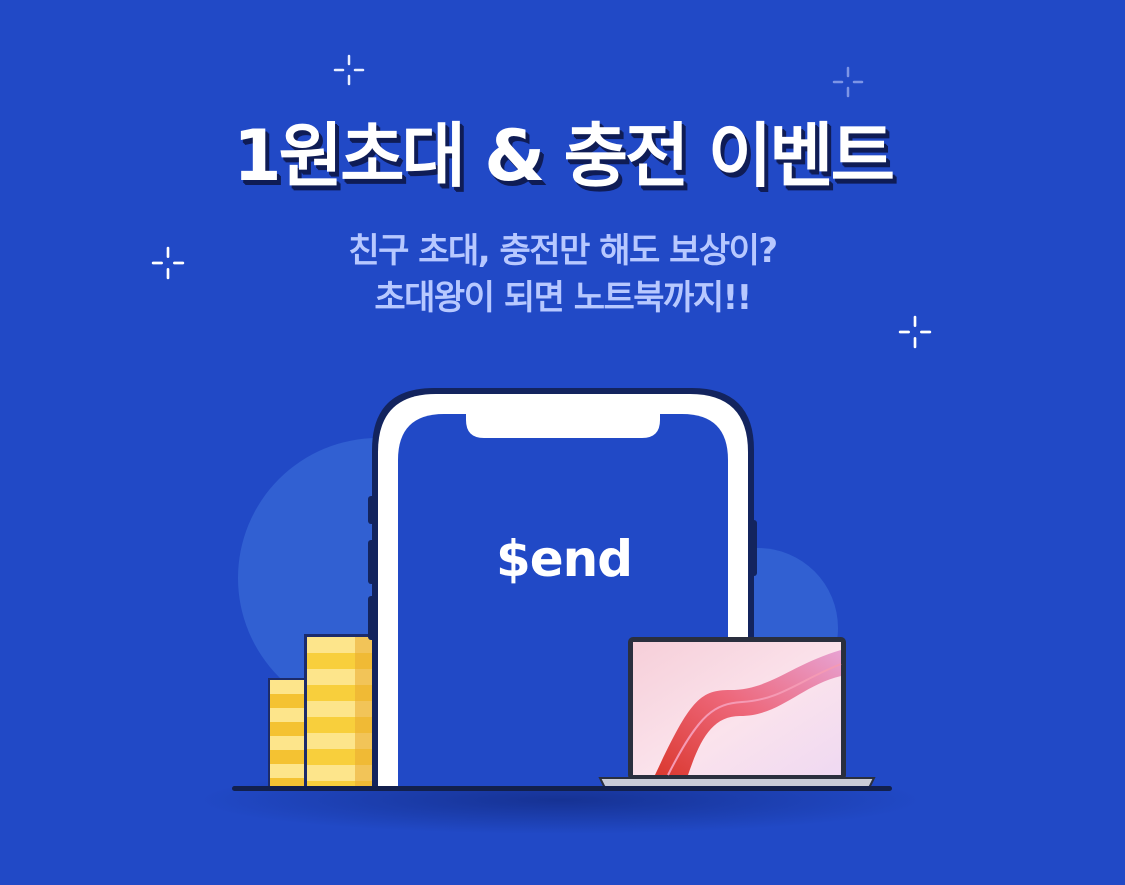  I want to click on brand-logo: $end, so click(564, 559).